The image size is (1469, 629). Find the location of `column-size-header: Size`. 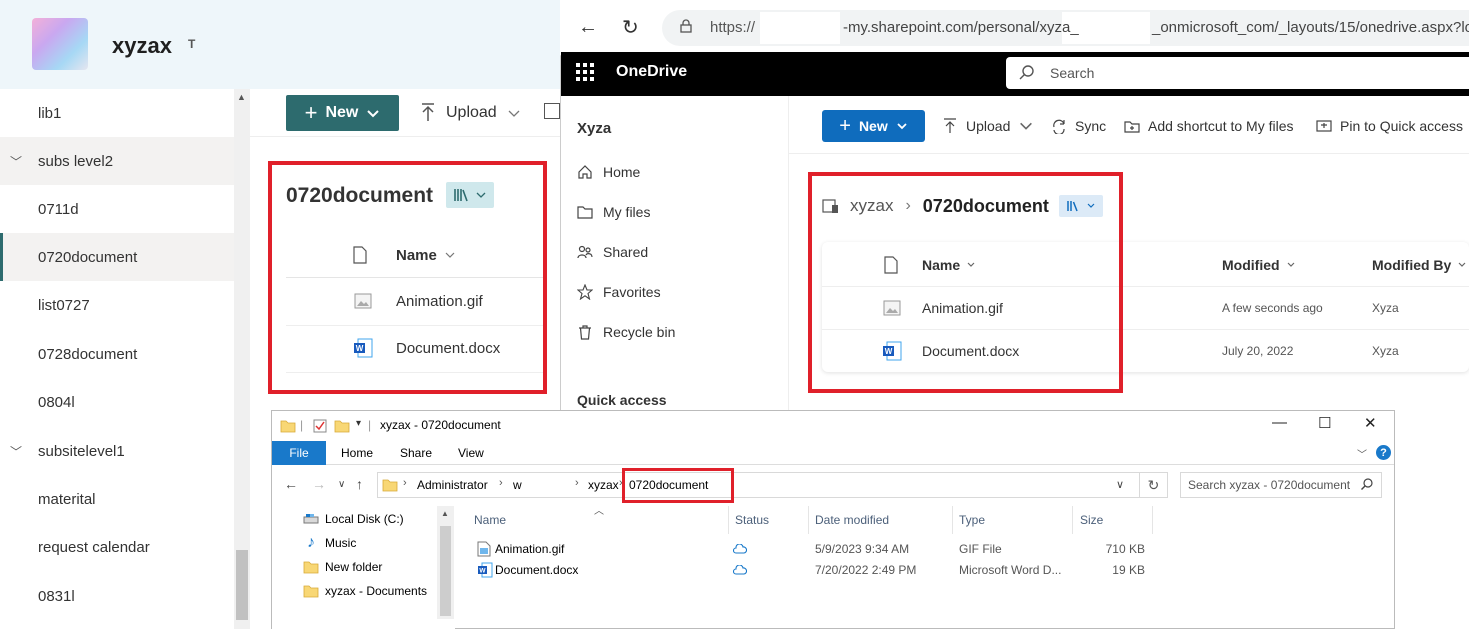

column-size-header: Size is located at coordinates (1091, 520).